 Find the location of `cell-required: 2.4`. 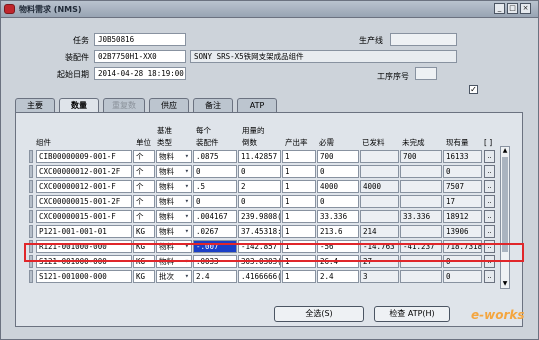

cell-required: 2.4 is located at coordinates (338, 276).